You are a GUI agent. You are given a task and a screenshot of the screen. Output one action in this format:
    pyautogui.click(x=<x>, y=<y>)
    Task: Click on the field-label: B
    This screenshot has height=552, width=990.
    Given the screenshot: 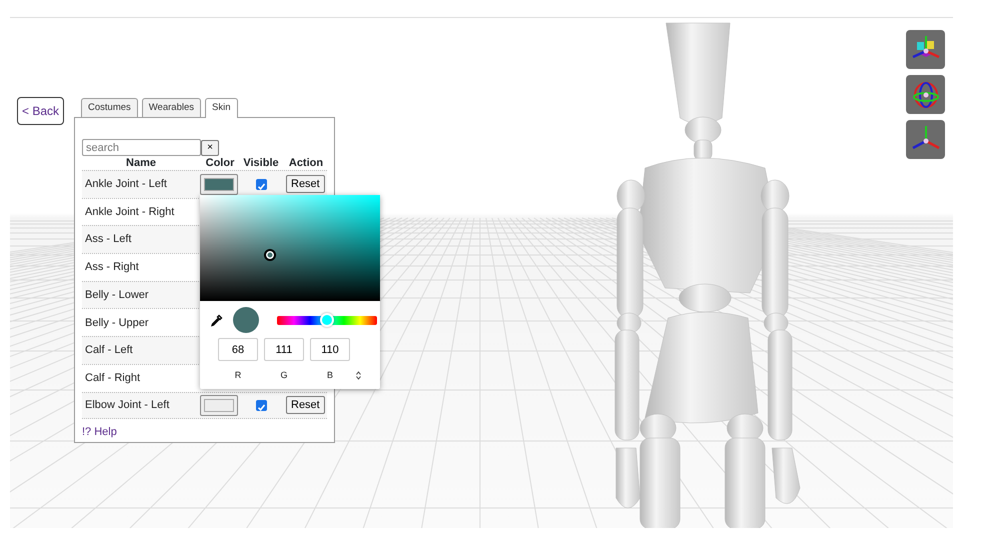 What is the action you would take?
    pyautogui.click(x=330, y=375)
    